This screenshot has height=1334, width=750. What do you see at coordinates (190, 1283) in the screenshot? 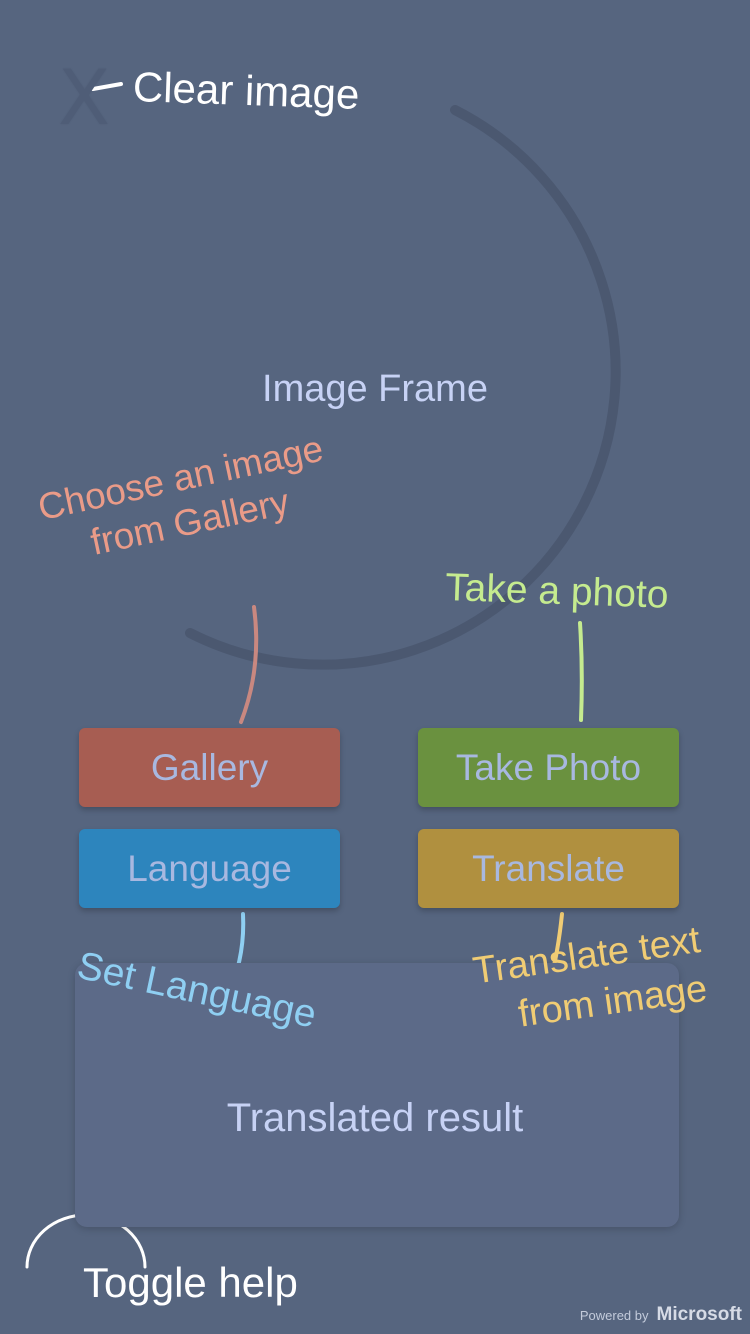
I see `toggle-help-button: Toggle help` at bounding box center [190, 1283].